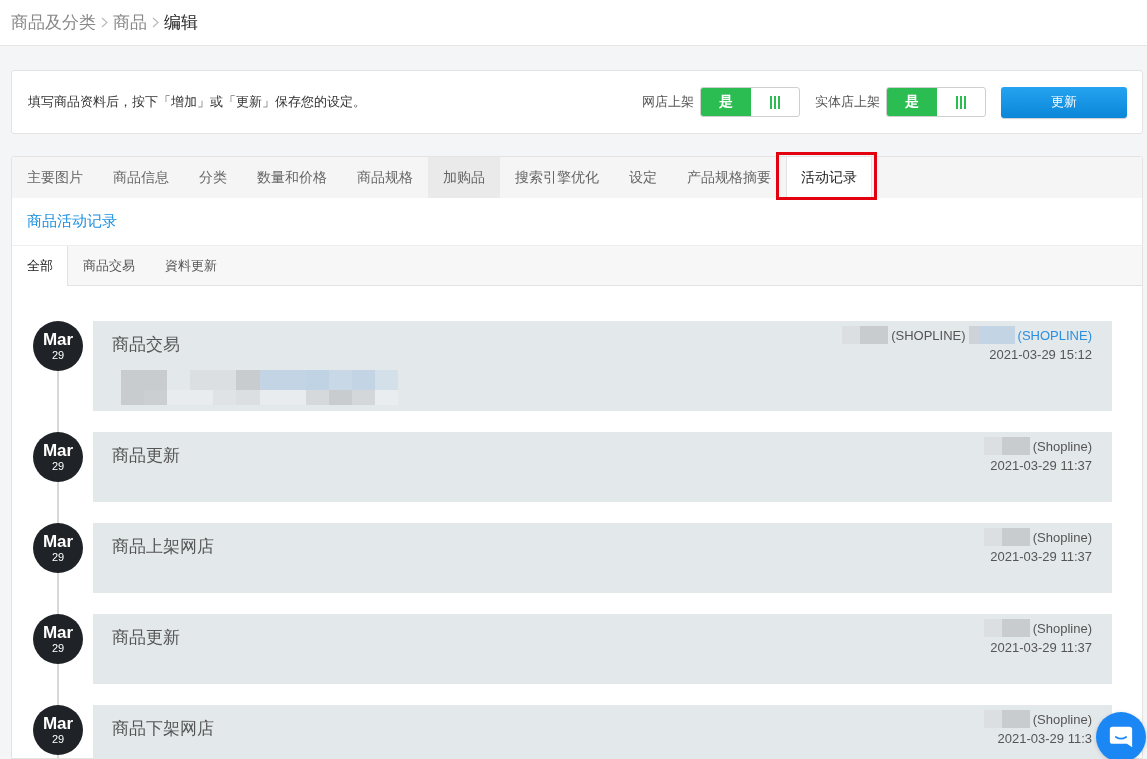 This screenshot has height=759, width=1147. What do you see at coordinates (141, 177) in the screenshot?
I see `tab: 商品信息` at bounding box center [141, 177].